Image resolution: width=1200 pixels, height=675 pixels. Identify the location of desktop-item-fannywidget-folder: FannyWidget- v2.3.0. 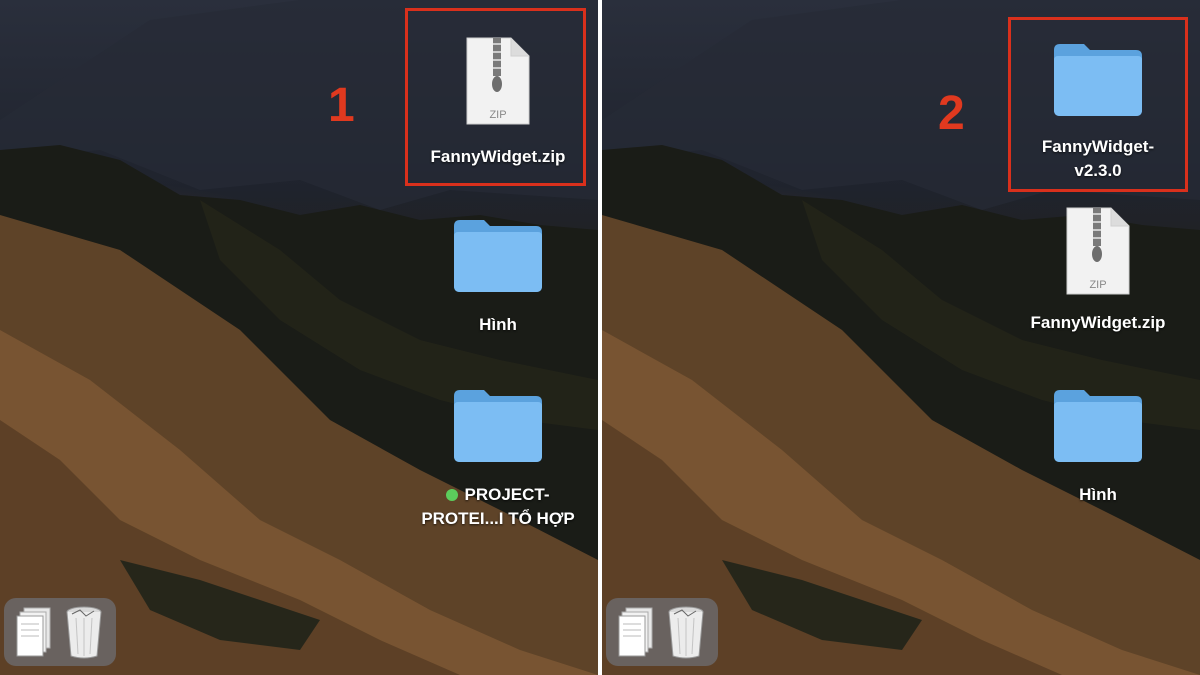
(1098, 111).